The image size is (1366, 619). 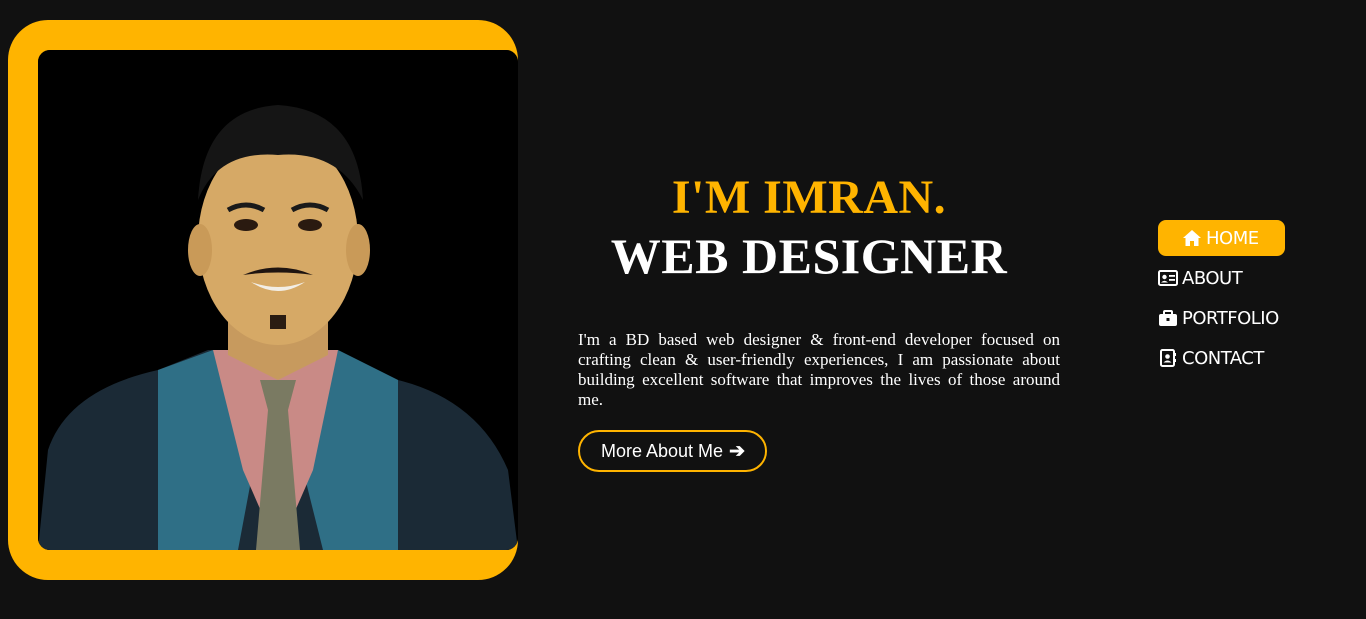 I want to click on main-nav: HOME ABOUT PORTFOLIO CONTACT, so click(x=1223, y=300).